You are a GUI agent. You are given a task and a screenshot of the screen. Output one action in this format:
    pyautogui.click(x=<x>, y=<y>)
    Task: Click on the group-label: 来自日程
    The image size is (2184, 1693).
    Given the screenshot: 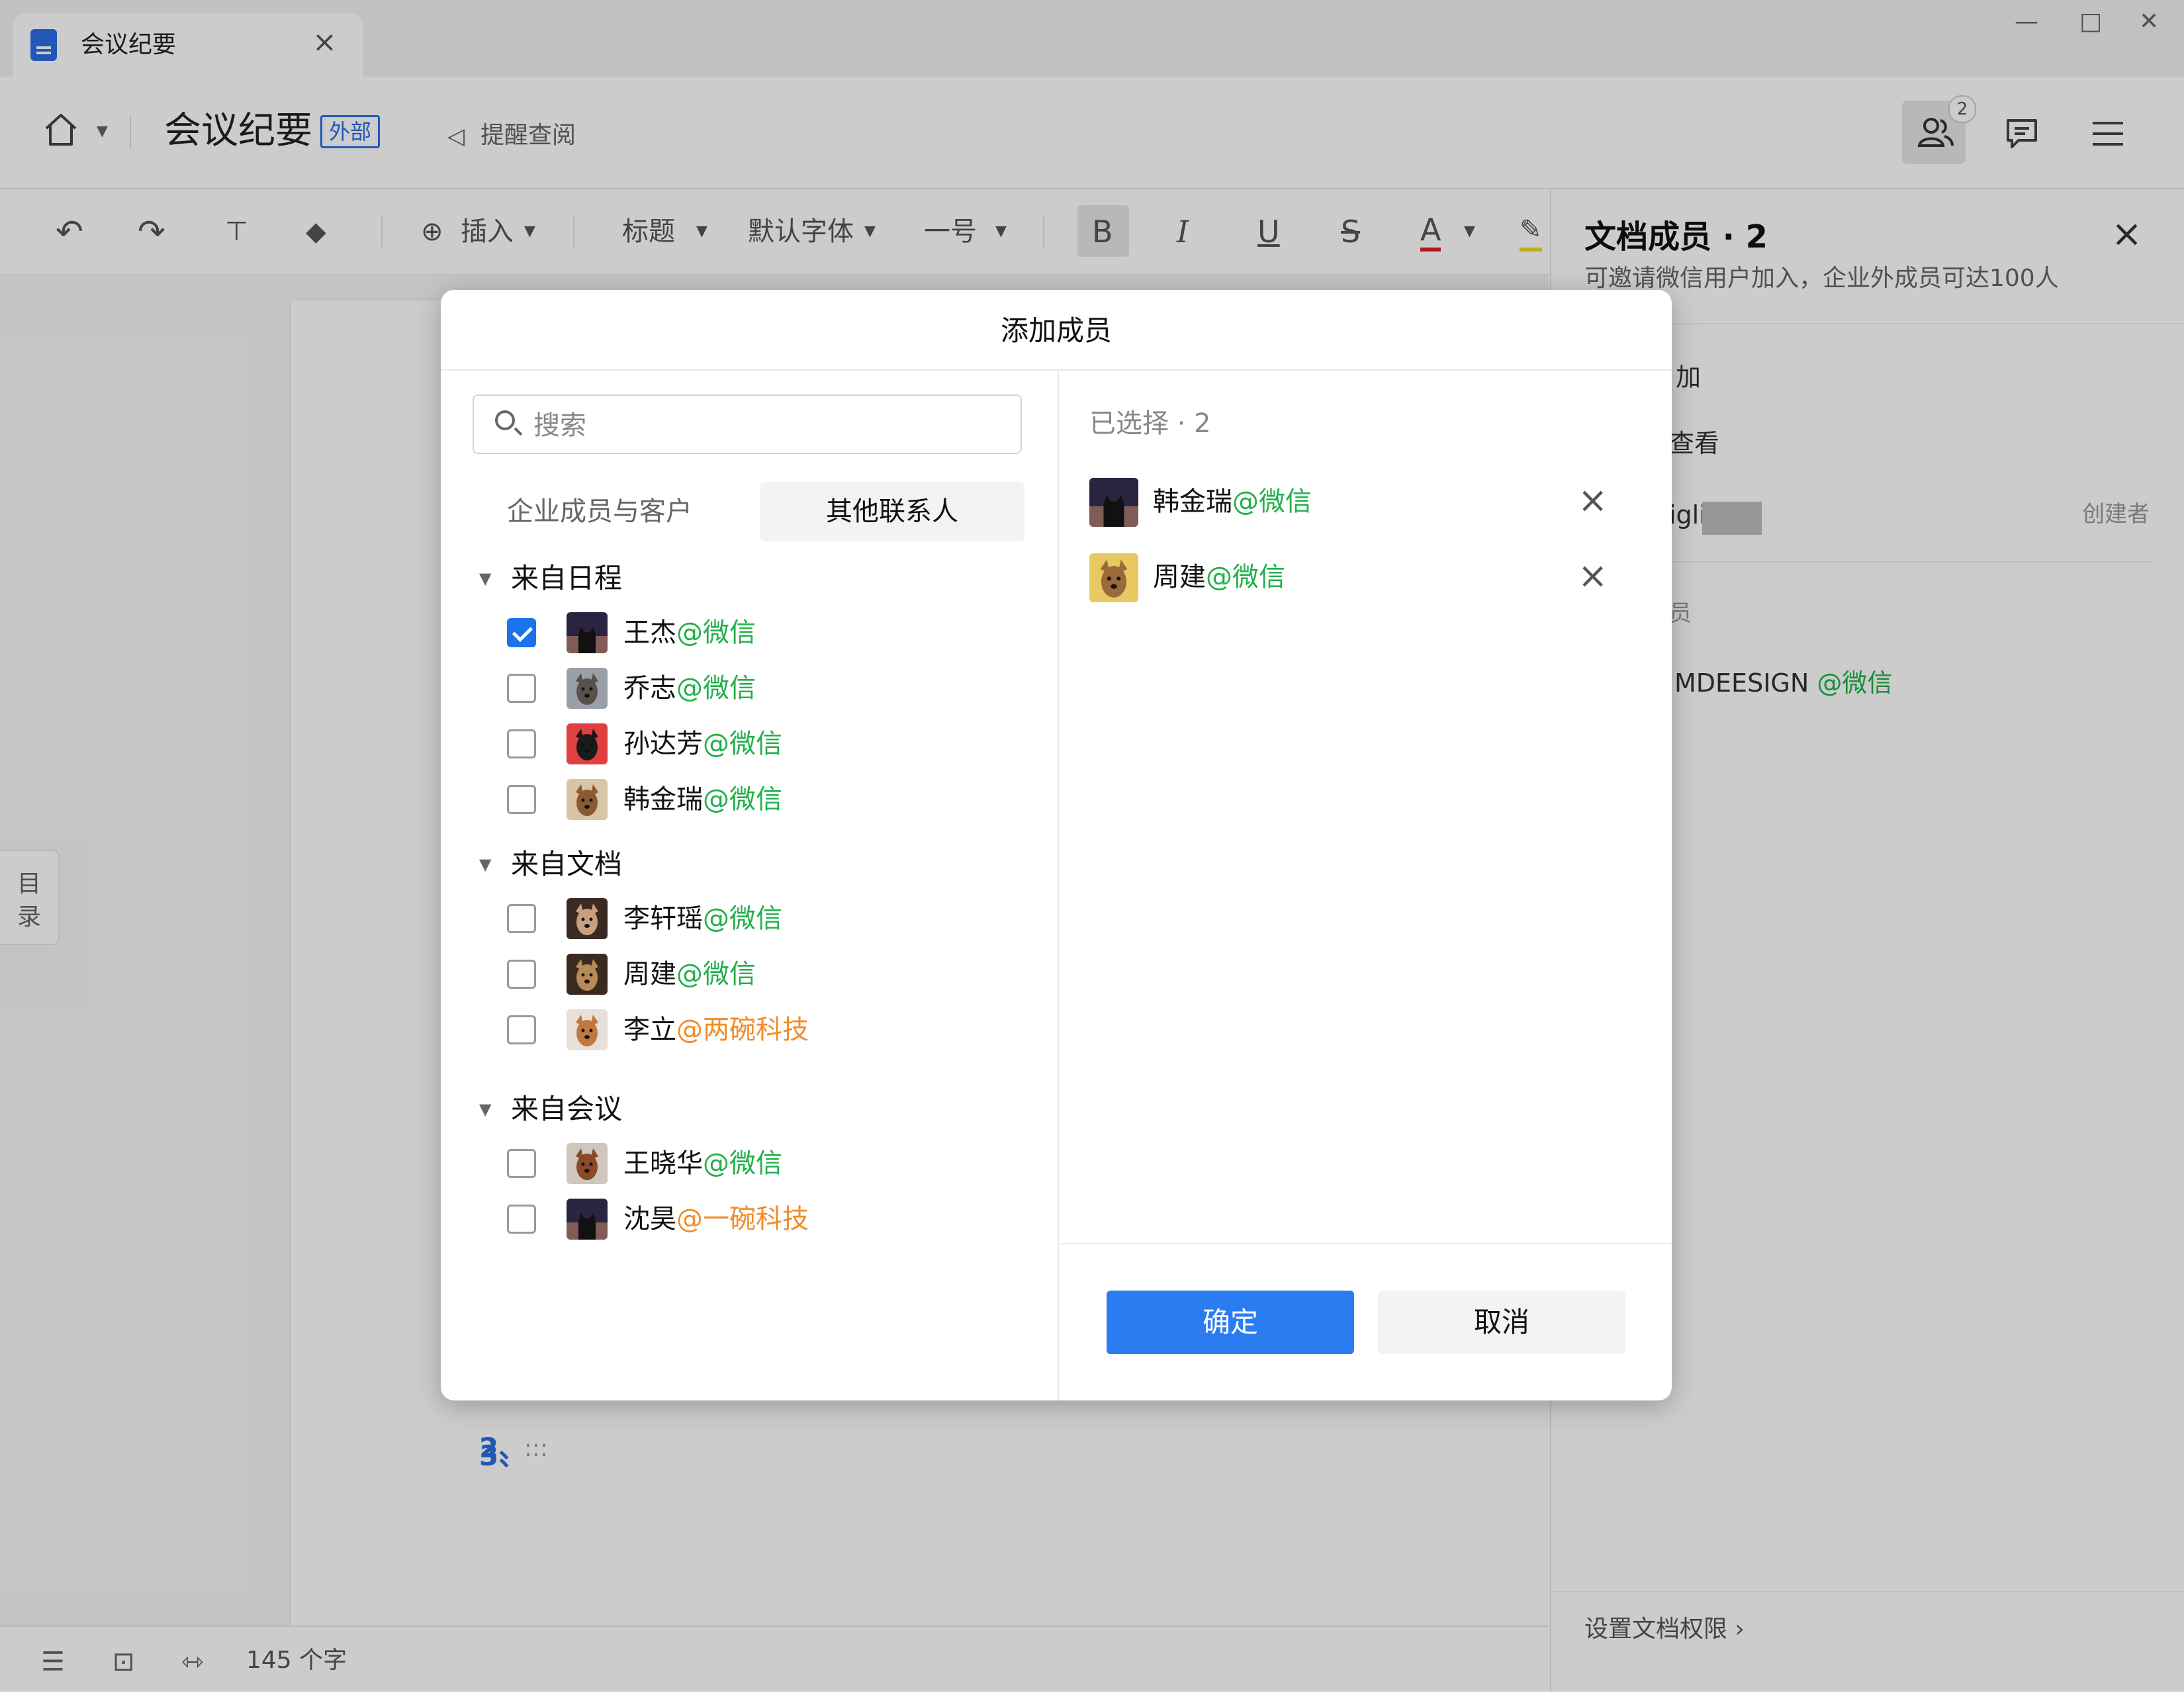 What is the action you would take?
    pyautogui.click(x=566, y=578)
    